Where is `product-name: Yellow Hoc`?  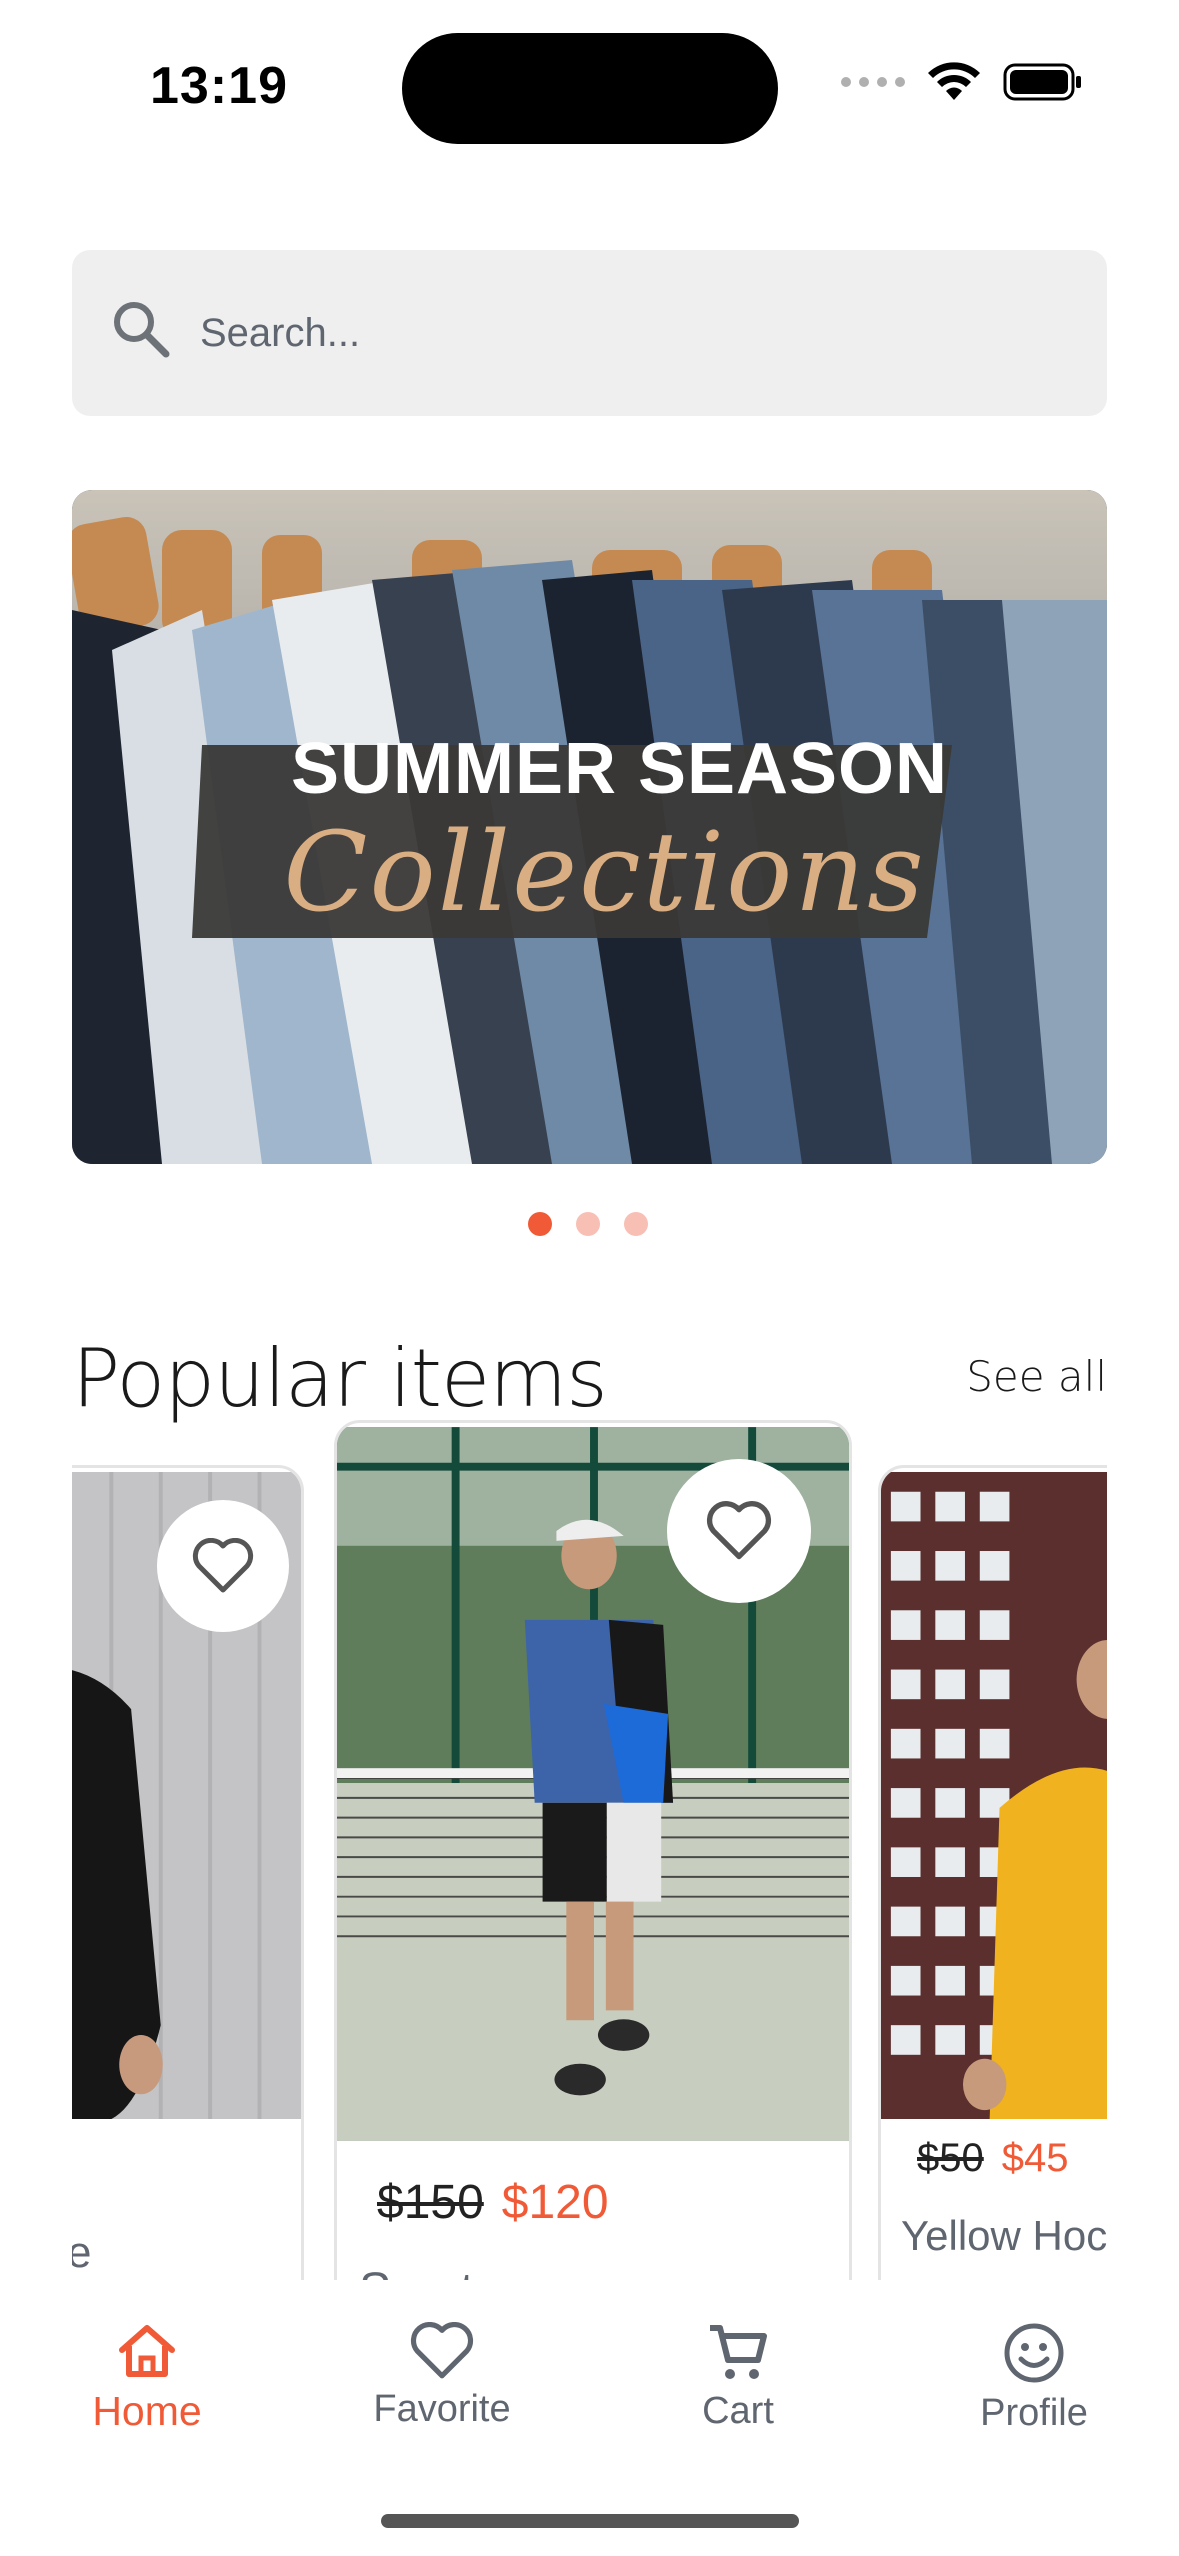 product-name: Yellow Hoc is located at coordinates (1004, 2235).